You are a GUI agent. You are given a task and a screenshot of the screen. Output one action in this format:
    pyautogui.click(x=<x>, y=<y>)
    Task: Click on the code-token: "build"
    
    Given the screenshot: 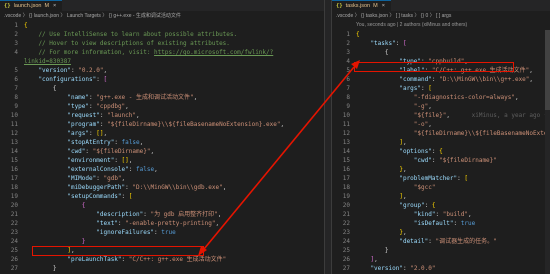 What is the action you would take?
    pyautogui.click(x=455, y=214)
    